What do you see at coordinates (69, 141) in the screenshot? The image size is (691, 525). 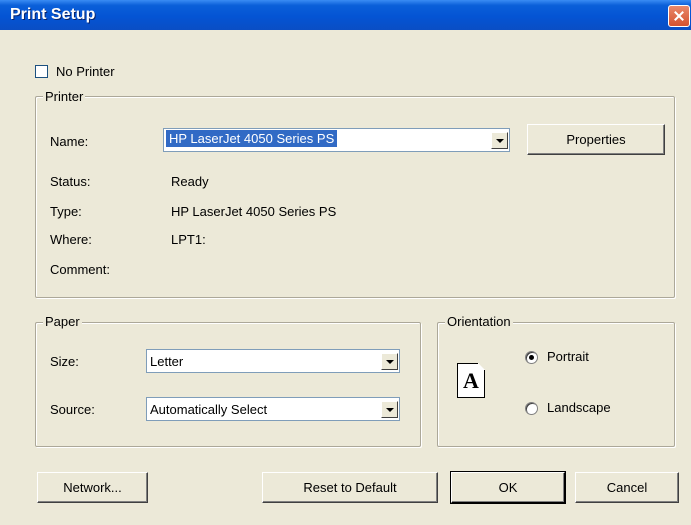 I see `name-label: Name:` at bounding box center [69, 141].